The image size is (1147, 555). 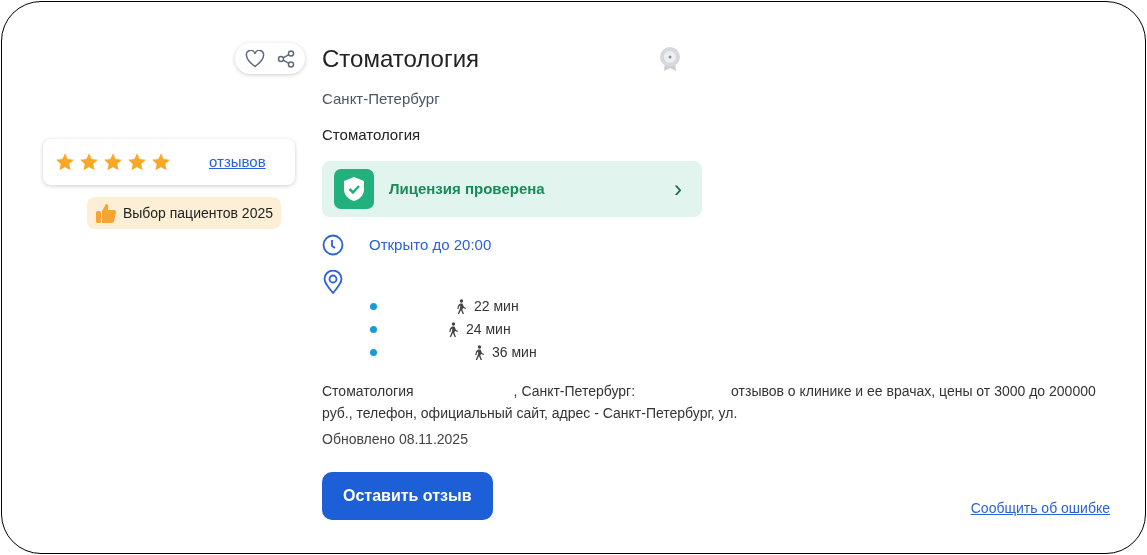 What do you see at coordinates (430, 245) in the screenshot?
I see `opening-hours-text: Открыто до 20:00` at bounding box center [430, 245].